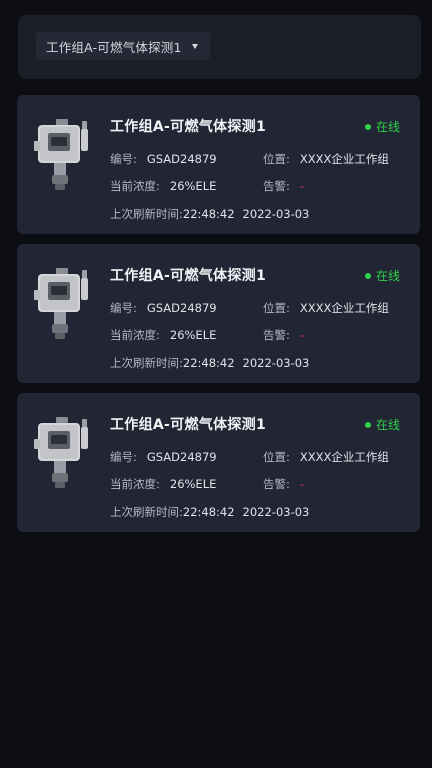 The image size is (432, 768). I want to click on filter-panel: 工作组A-可燃气体探测1, so click(219, 47).